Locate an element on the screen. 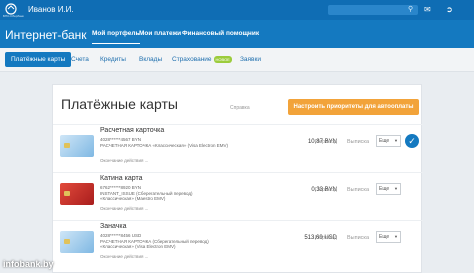 This screenshot has width=474, height=273. nav-financial-assistant: Финансовый помощник is located at coordinates (220, 33).